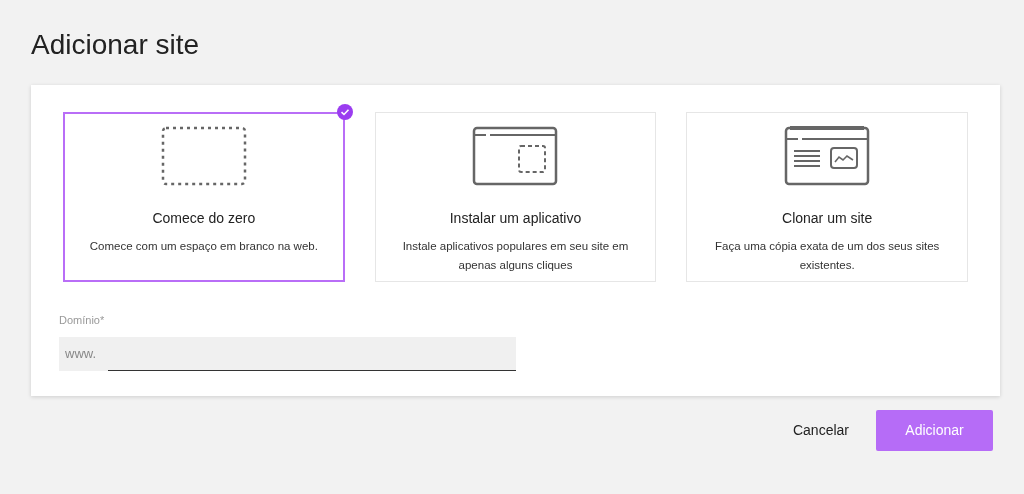 The height and width of the screenshot is (494, 1024). Describe the element at coordinates (82, 320) in the screenshot. I see `field-label: Domínio*` at that location.